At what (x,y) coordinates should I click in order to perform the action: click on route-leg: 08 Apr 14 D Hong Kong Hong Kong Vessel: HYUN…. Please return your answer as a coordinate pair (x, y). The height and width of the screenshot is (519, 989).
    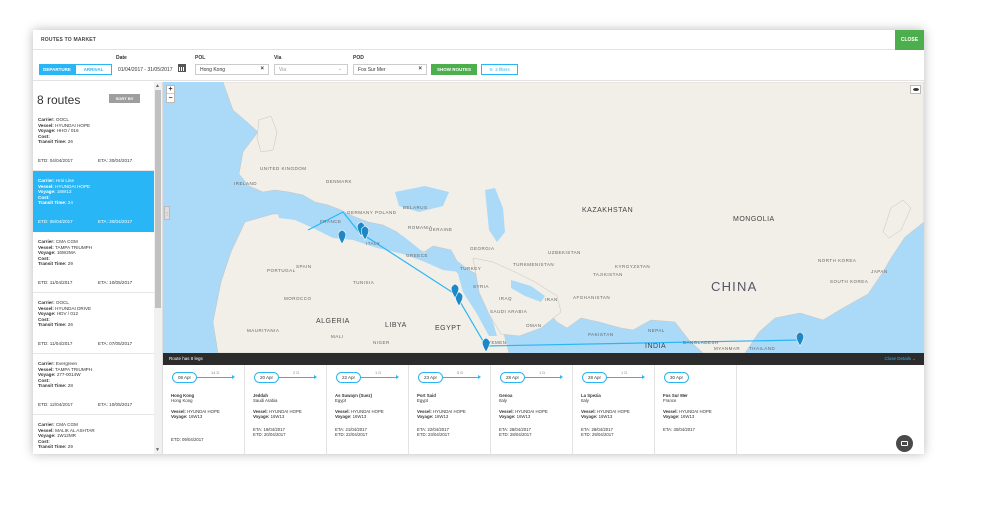
    Looking at the image, I should click on (204, 409).